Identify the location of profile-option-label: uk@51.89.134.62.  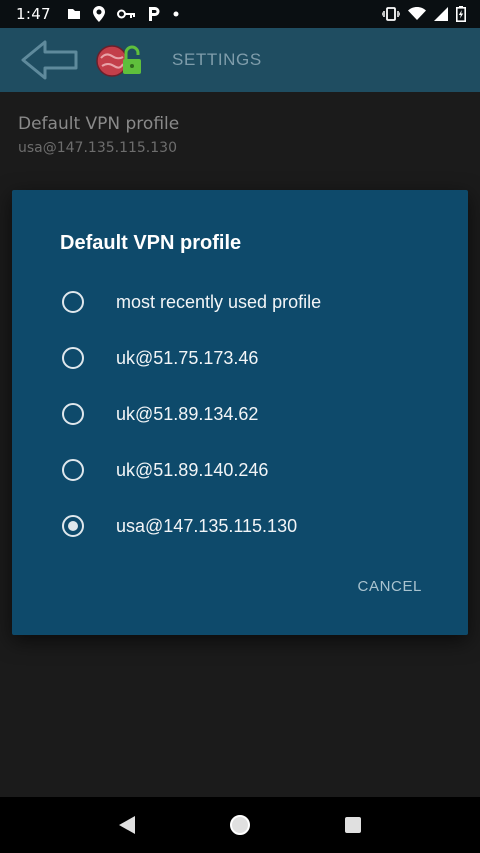
(187, 413).